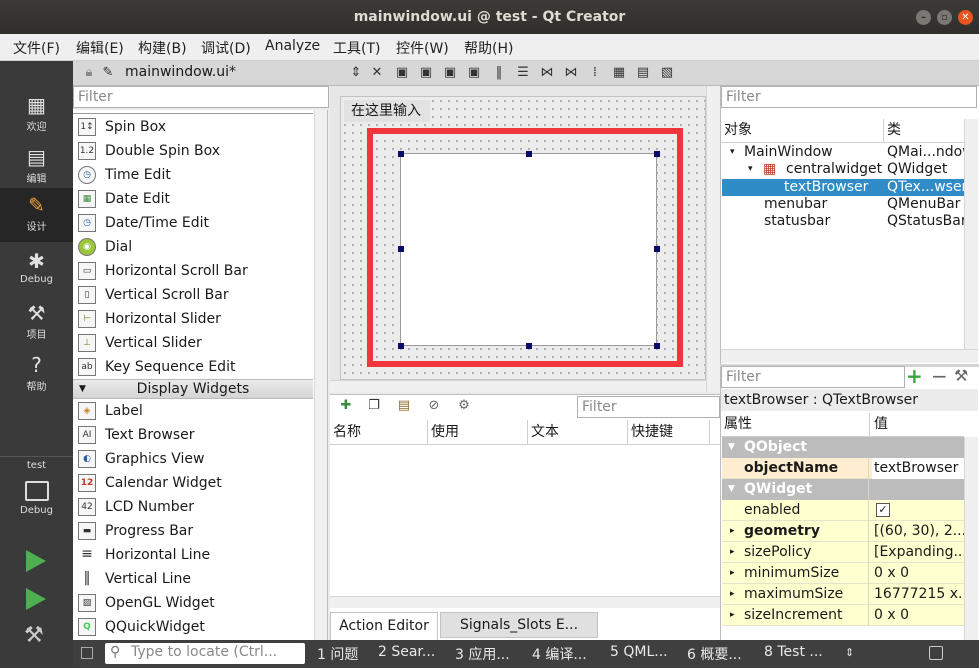 The image size is (979, 668). What do you see at coordinates (518, 386) in the screenshot?
I see `form-hscrollbar` at bounding box center [518, 386].